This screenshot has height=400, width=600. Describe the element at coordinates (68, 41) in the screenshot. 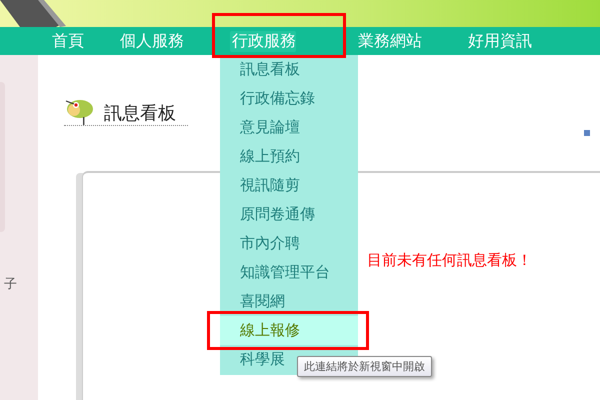

I see `nav-tab: 首頁` at that location.